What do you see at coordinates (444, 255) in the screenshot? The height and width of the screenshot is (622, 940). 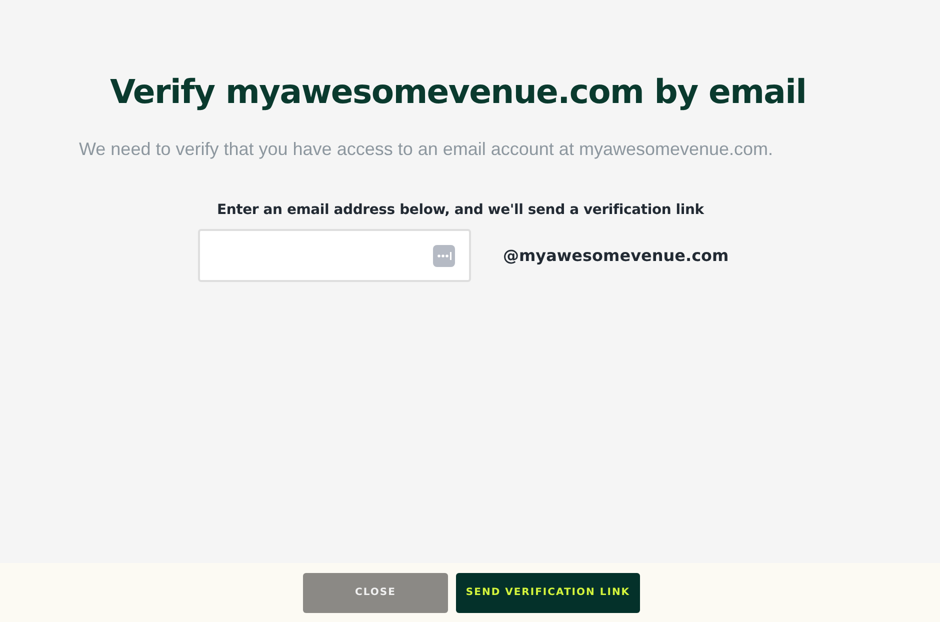 I see `password-manager-icon` at bounding box center [444, 255].